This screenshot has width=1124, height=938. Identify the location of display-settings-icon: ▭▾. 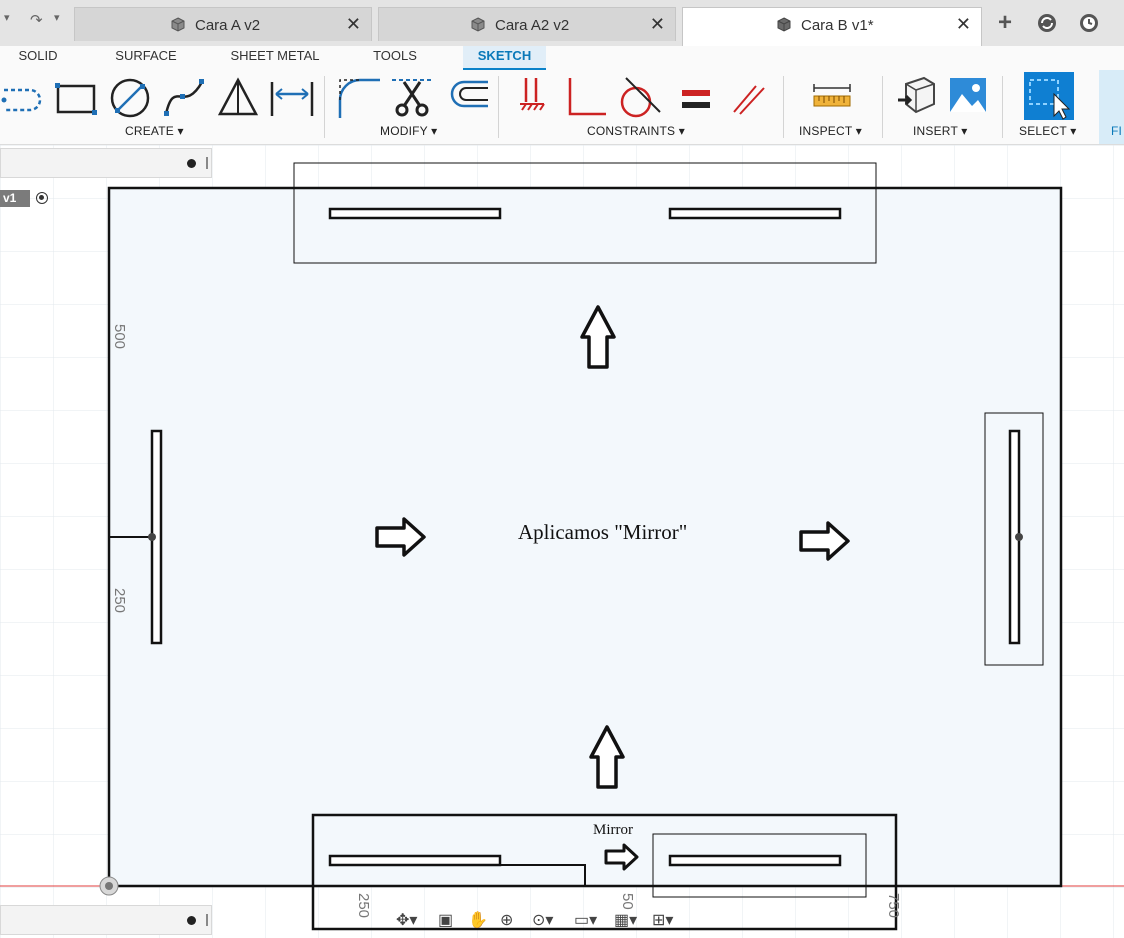
(585, 920).